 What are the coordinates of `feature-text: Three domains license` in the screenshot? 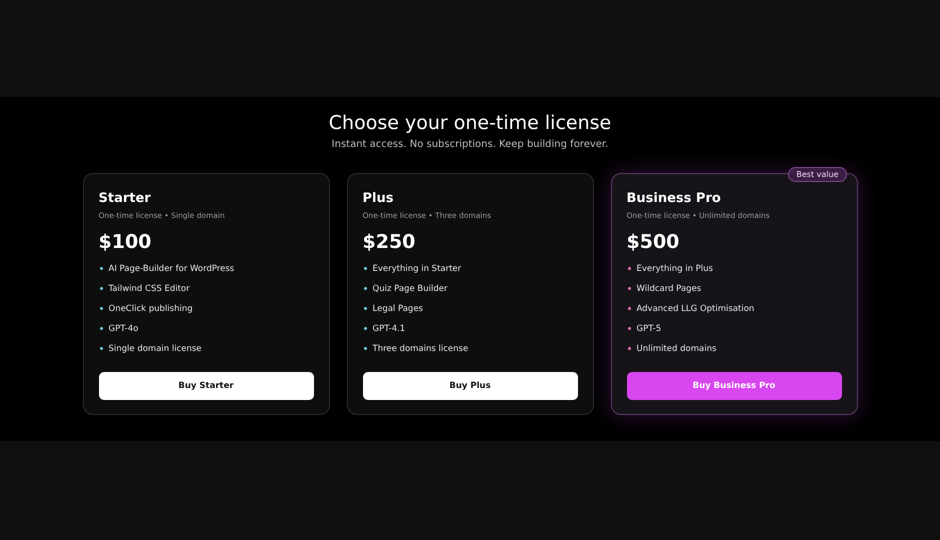 It's located at (420, 349).